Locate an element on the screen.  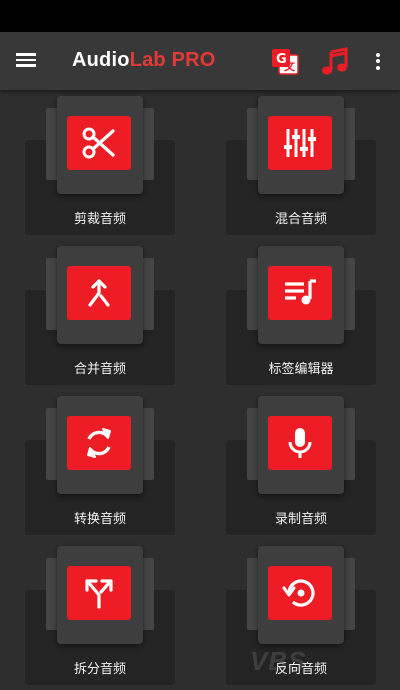
tool-convert-audio: 转换音频 is located at coordinates (100, 465).